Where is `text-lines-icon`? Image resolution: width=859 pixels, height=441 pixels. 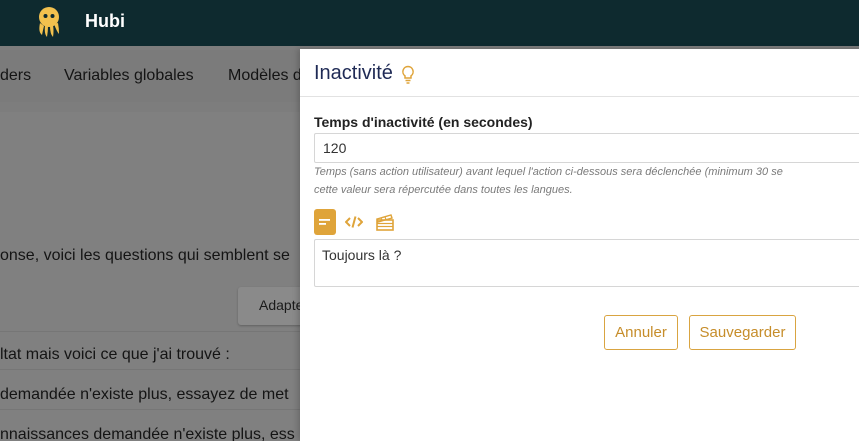
text-lines-icon is located at coordinates (324, 222).